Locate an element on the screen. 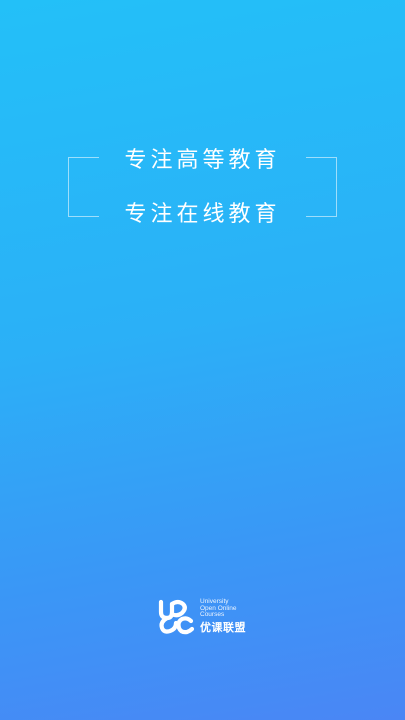 This screenshot has height=720, width=405. uoc-logo-icon is located at coordinates (176, 617).